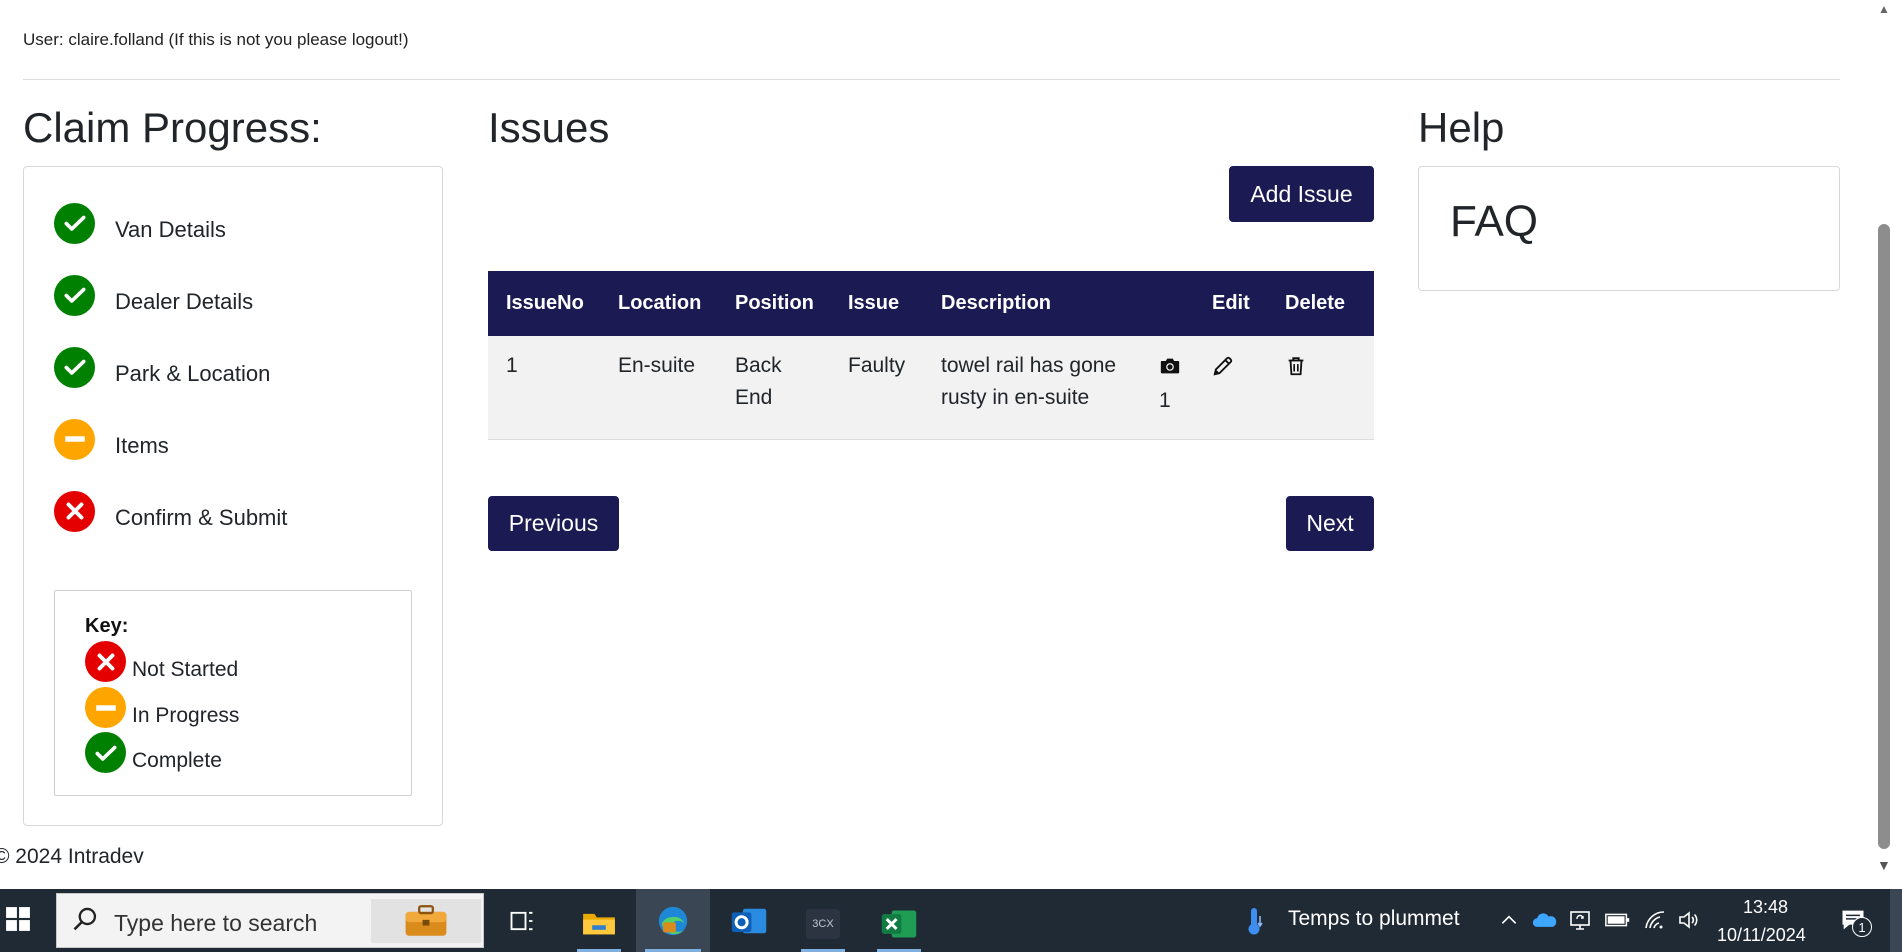 This screenshot has height=952, width=1902. I want to click on claim-progress-title: Claim Progress:, so click(172, 127).